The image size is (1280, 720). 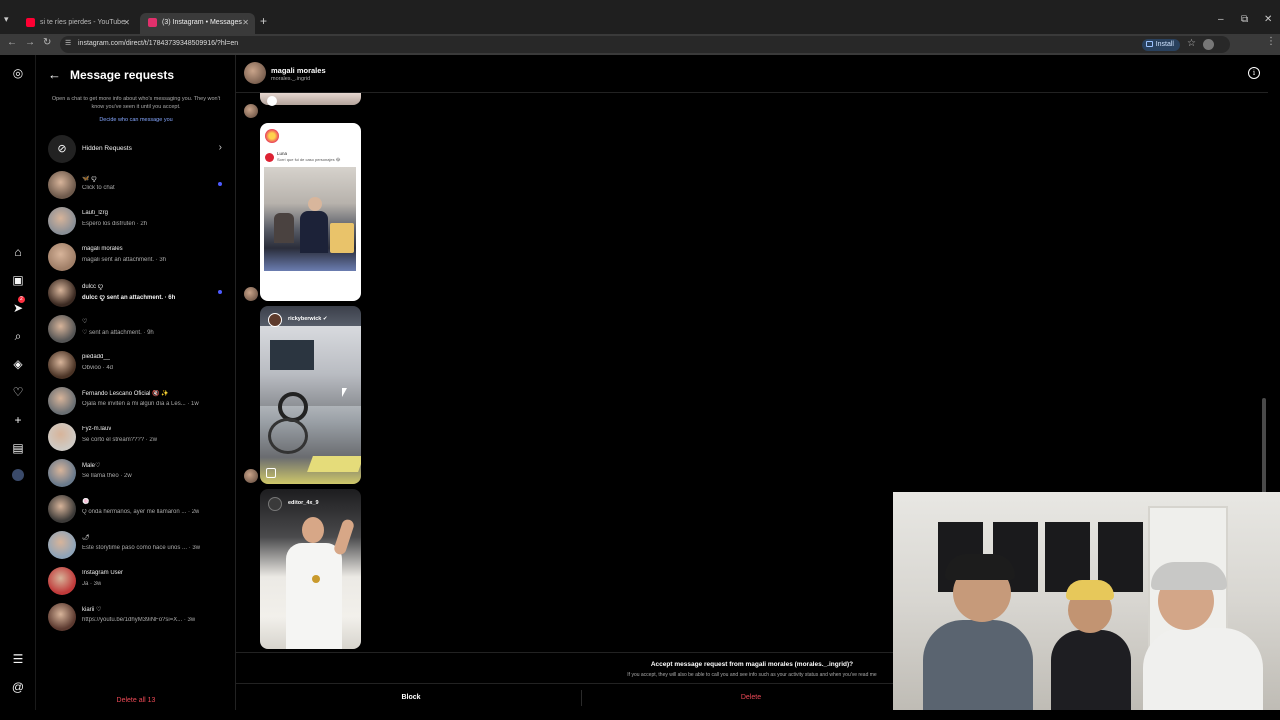 I want to click on install-icon, so click(x=1149, y=44).